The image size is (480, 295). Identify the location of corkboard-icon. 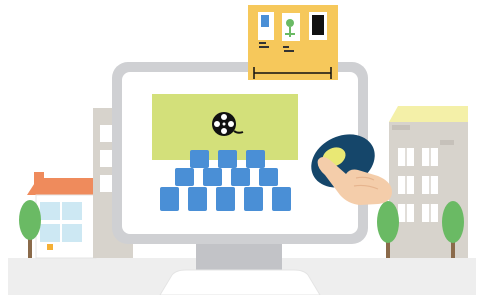
(293, 42).